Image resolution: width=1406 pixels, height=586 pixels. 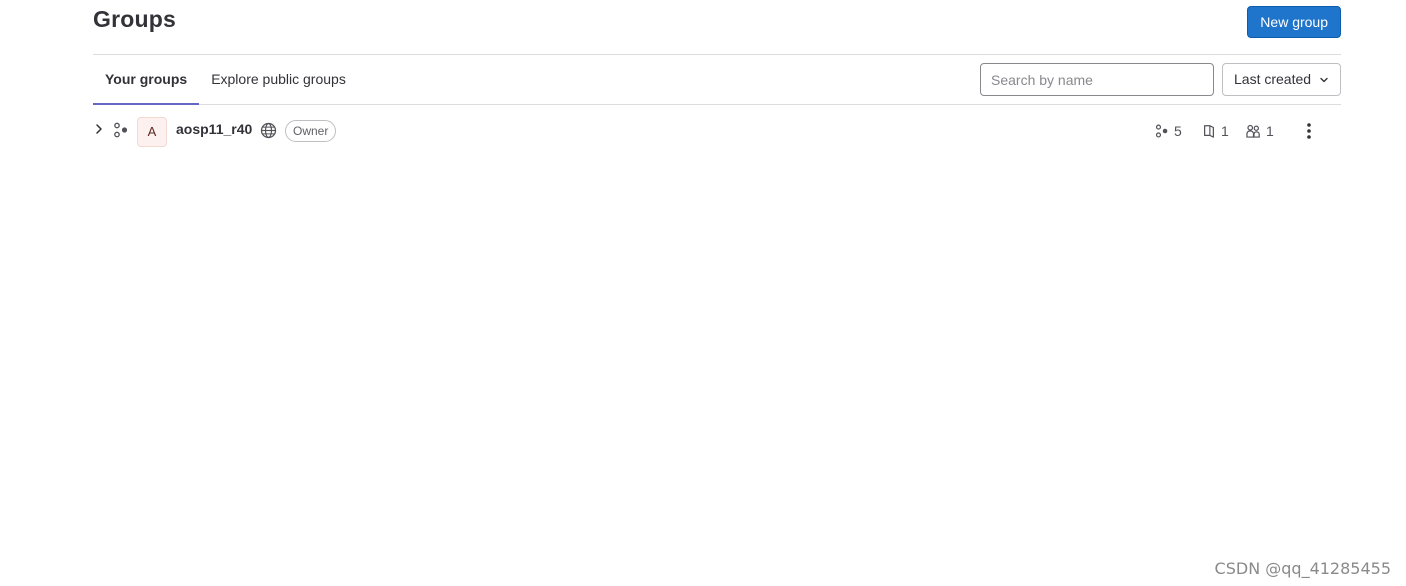 I want to click on search-input, so click(x=1097, y=79).